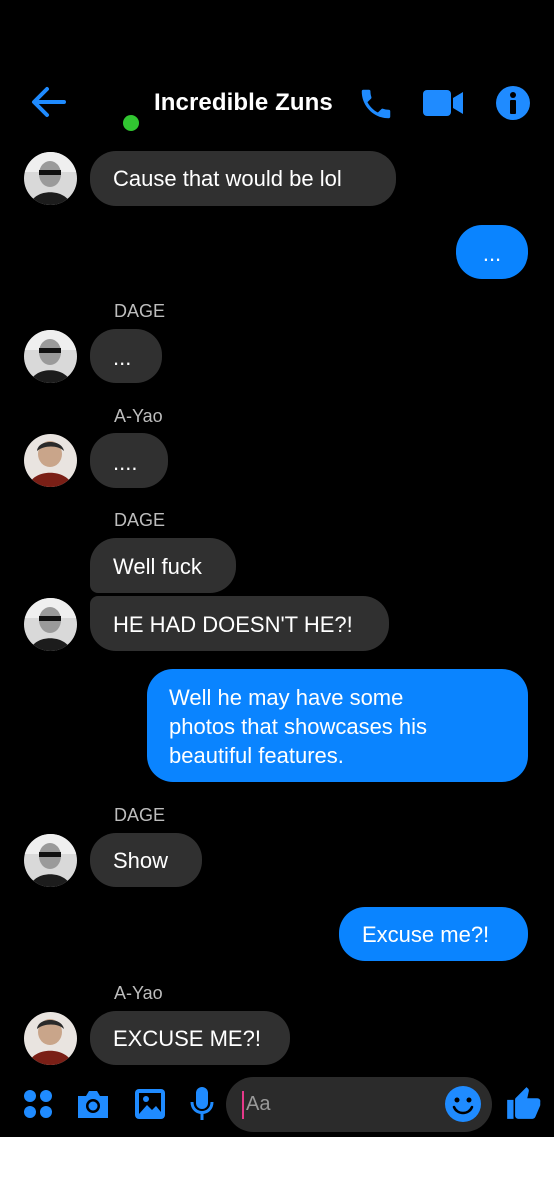 The image size is (554, 1200). I want to click on video-call-button, so click(443, 105).